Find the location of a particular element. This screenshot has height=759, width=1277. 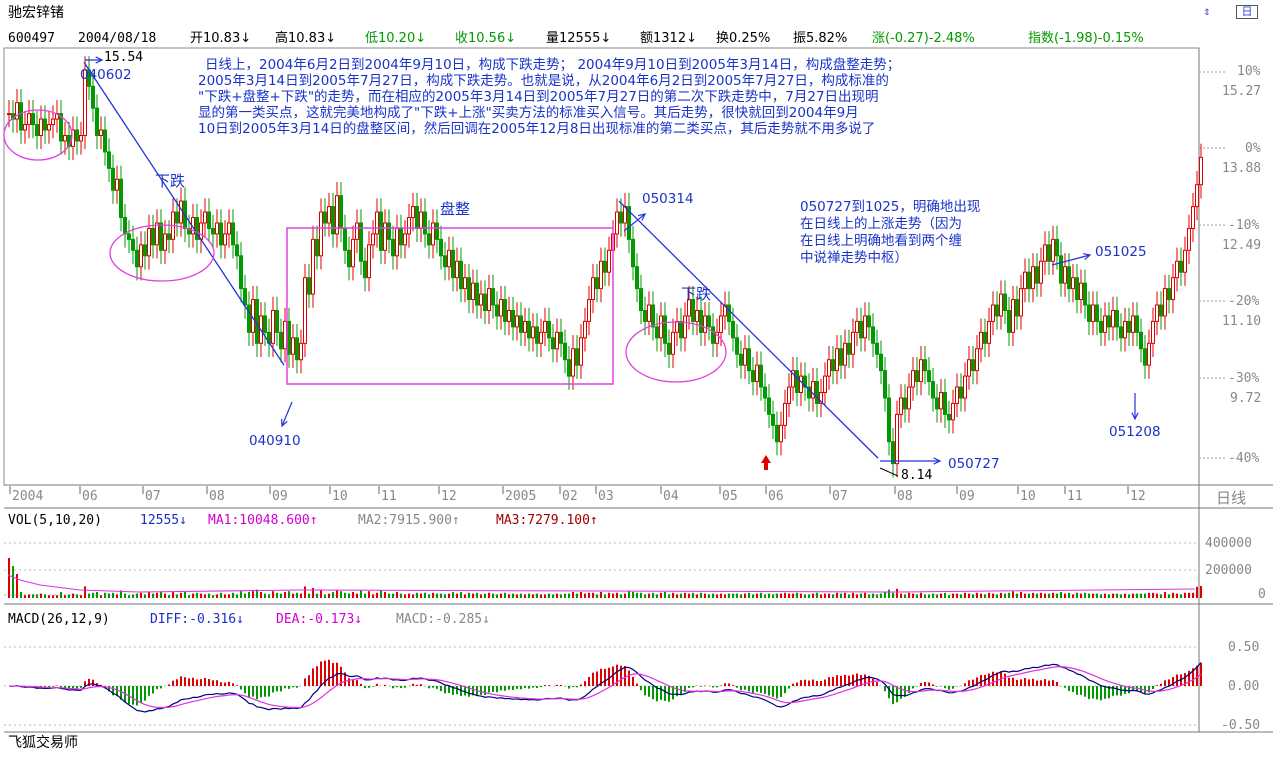

time-axis-label: 06 is located at coordinates (90, 496).